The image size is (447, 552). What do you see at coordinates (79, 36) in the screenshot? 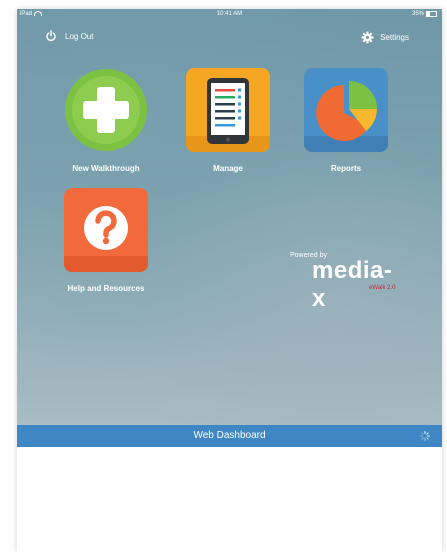
I see `logout-label: Log Out` at bounding box center [79, 36].